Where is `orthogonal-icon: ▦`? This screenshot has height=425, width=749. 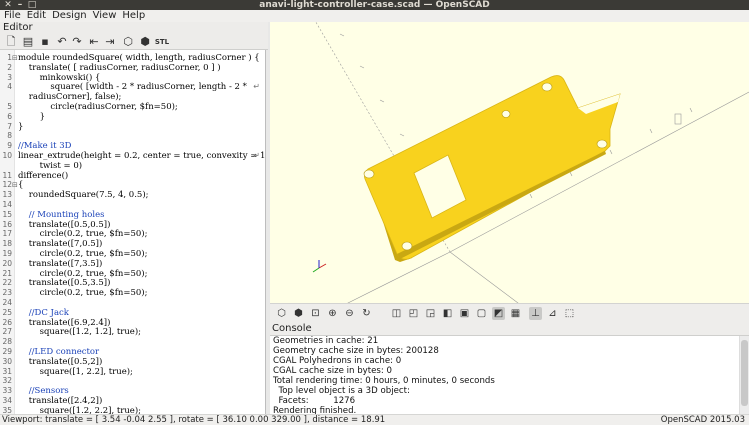
orthogonal-icon: ▦ is located at coordinates (515, 313).